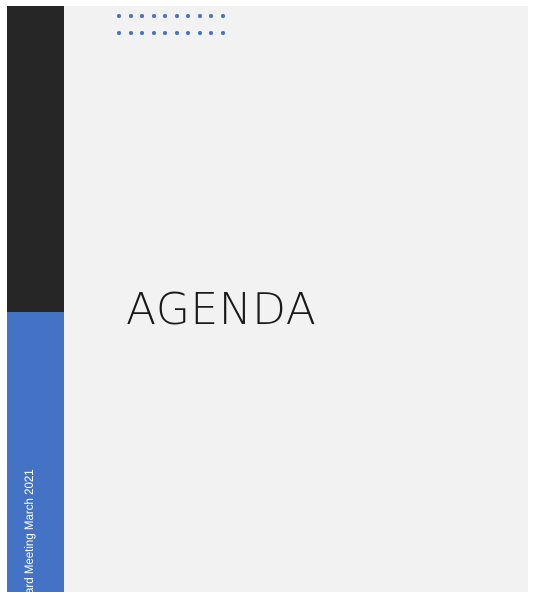 Image resolution: width=534 pixels, height=592 pixels. I want to click on dark-side-bar, so click(35, 159).